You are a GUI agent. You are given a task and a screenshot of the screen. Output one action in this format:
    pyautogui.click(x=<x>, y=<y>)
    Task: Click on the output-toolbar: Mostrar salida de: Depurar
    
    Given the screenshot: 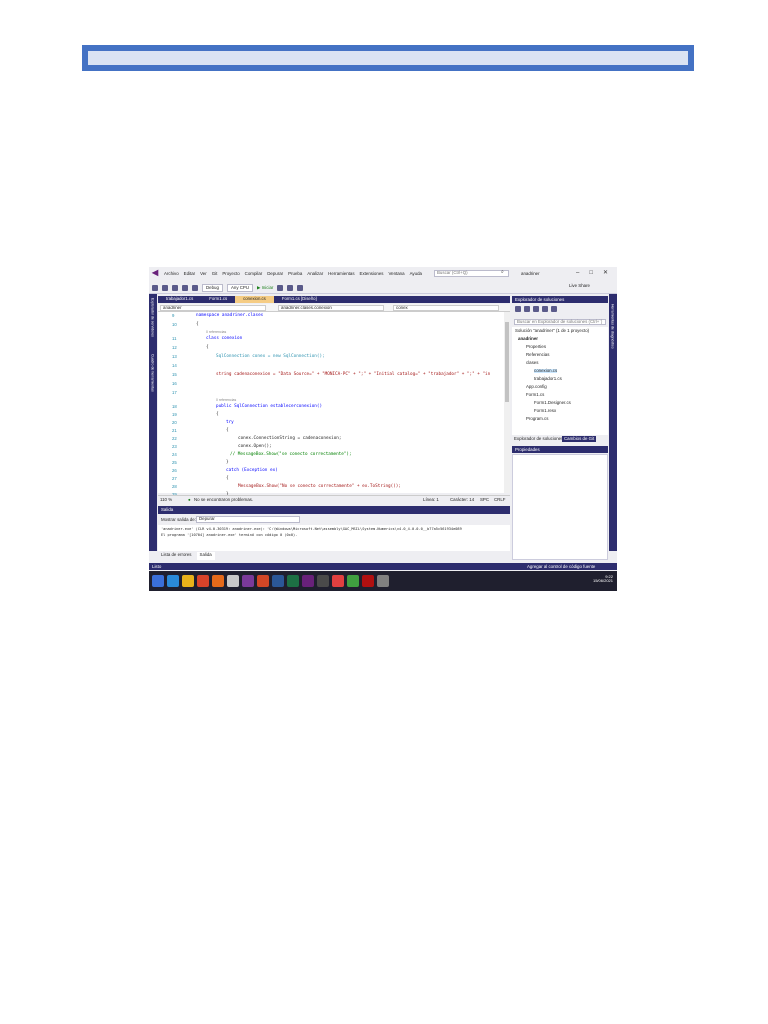 What is the action you would take?
    pyautogui.click(x=334, y=519)
    